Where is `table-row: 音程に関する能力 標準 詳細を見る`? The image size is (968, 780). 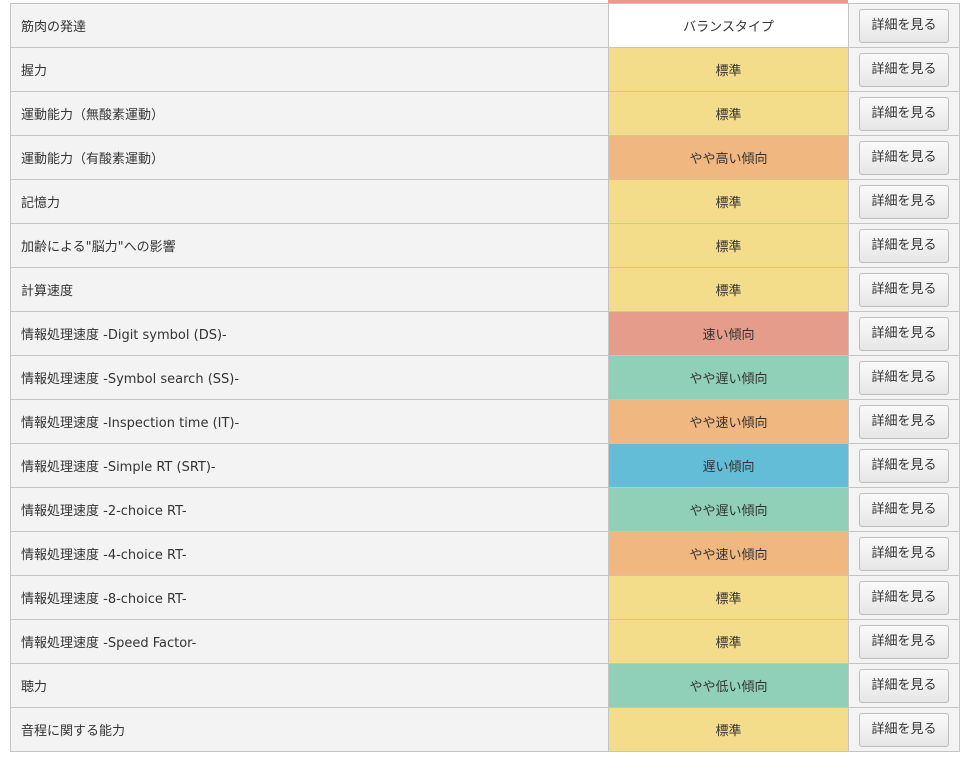 table-row: 音程に関する能力 標準 詳細を見る is located at coordinates (485, 729).